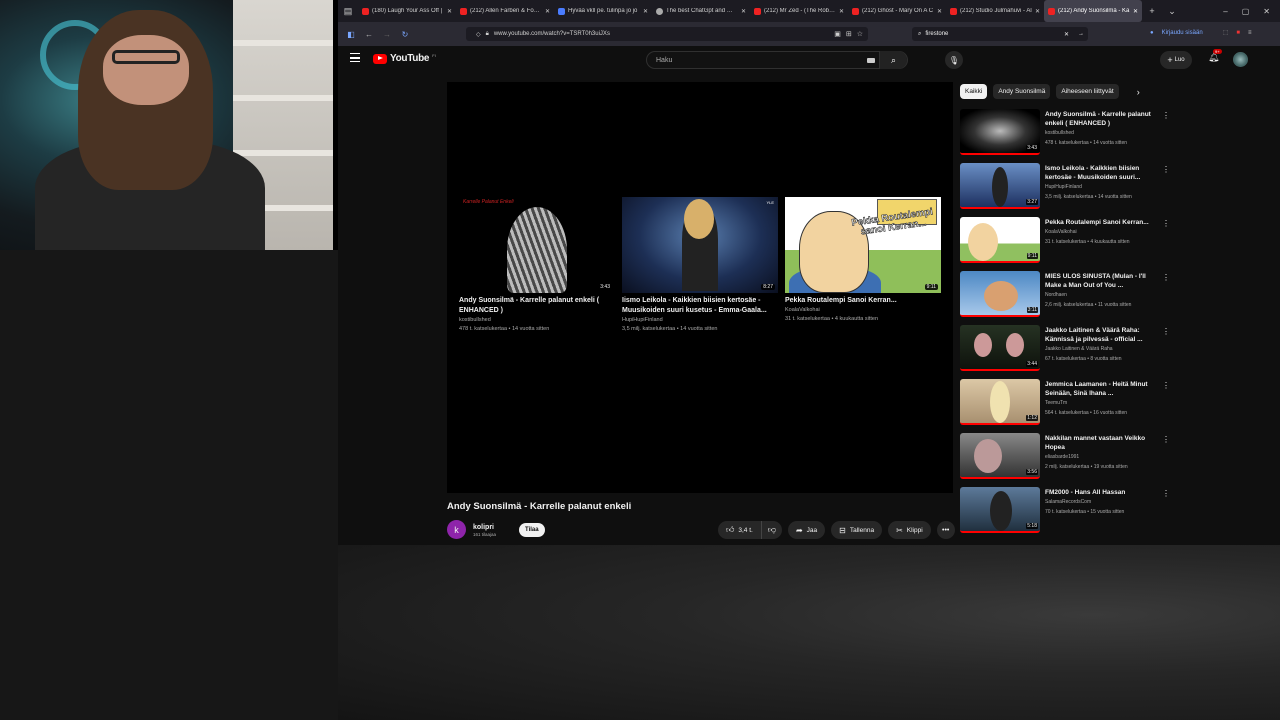 This screenshot has width=1280, height=720. I want to click on chip-related: Aiheeseen liittyvät, so click(1087, 91).